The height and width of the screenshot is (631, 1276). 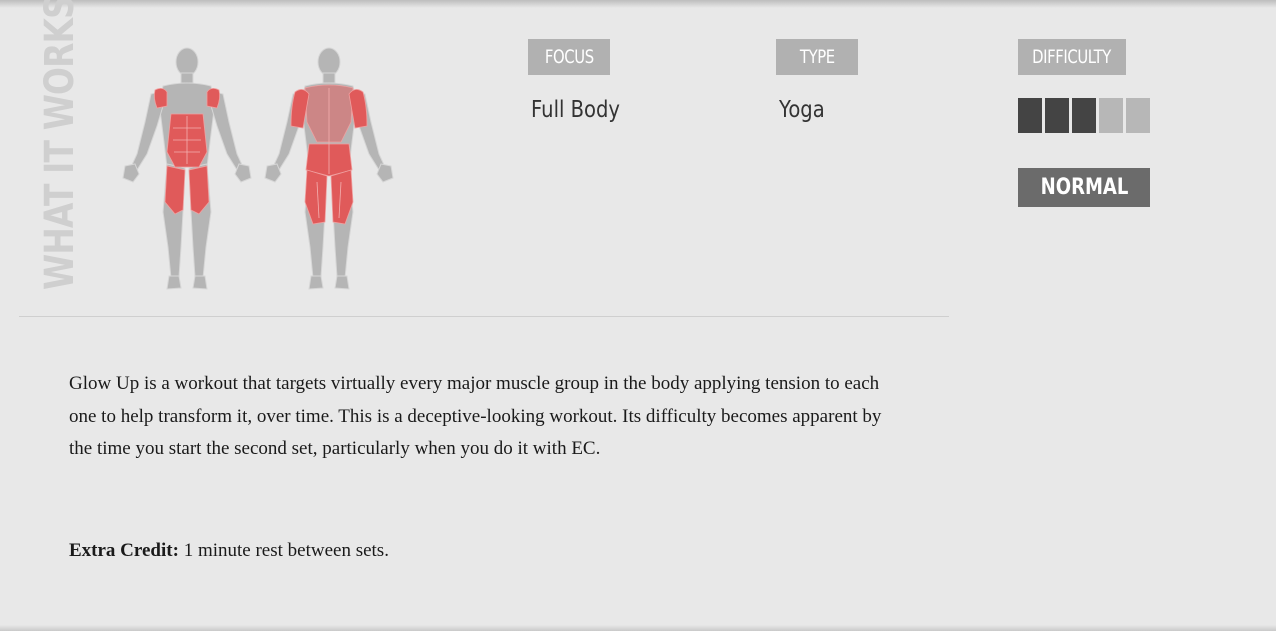 I want to click on focus-label: FOCUS, so click(x=569, y=57).